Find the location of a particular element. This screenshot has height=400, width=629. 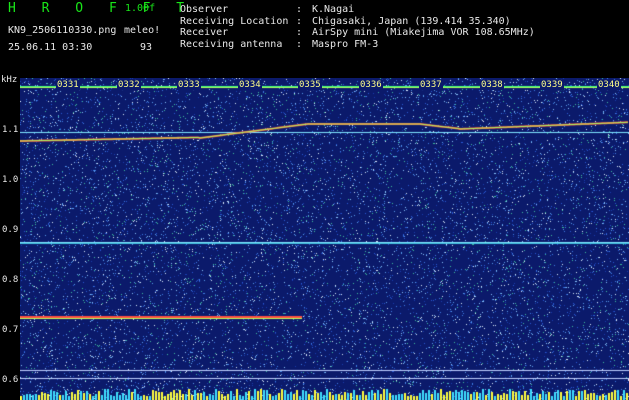

meta-row-observer: Observer: K.Nagai is located at coordinates (357, 10).